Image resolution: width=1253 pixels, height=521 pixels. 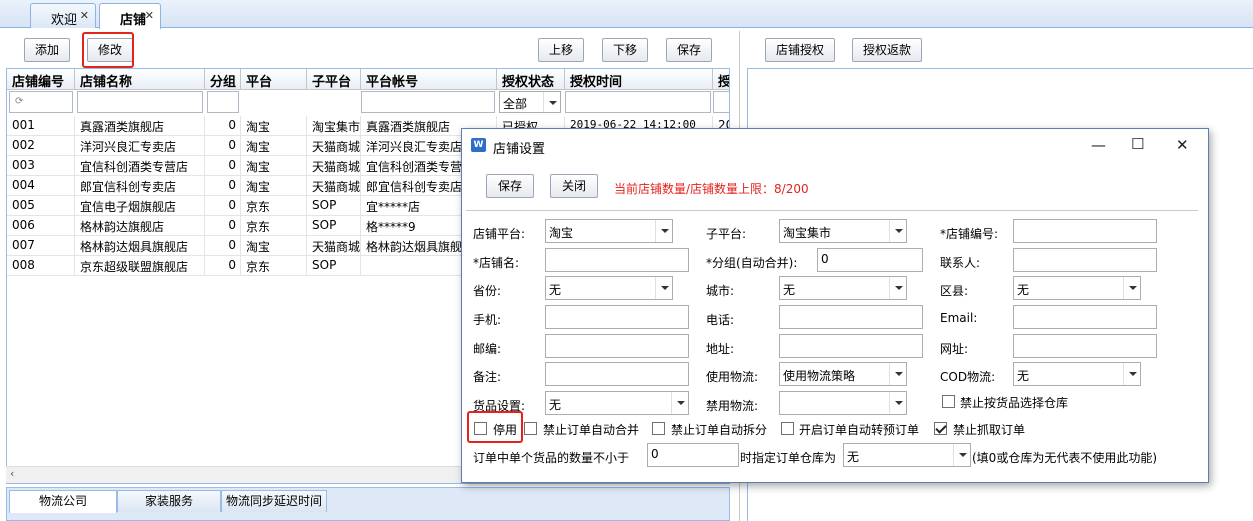 I want to click on filter-status-select: 全部, so click(x=530, y=102).